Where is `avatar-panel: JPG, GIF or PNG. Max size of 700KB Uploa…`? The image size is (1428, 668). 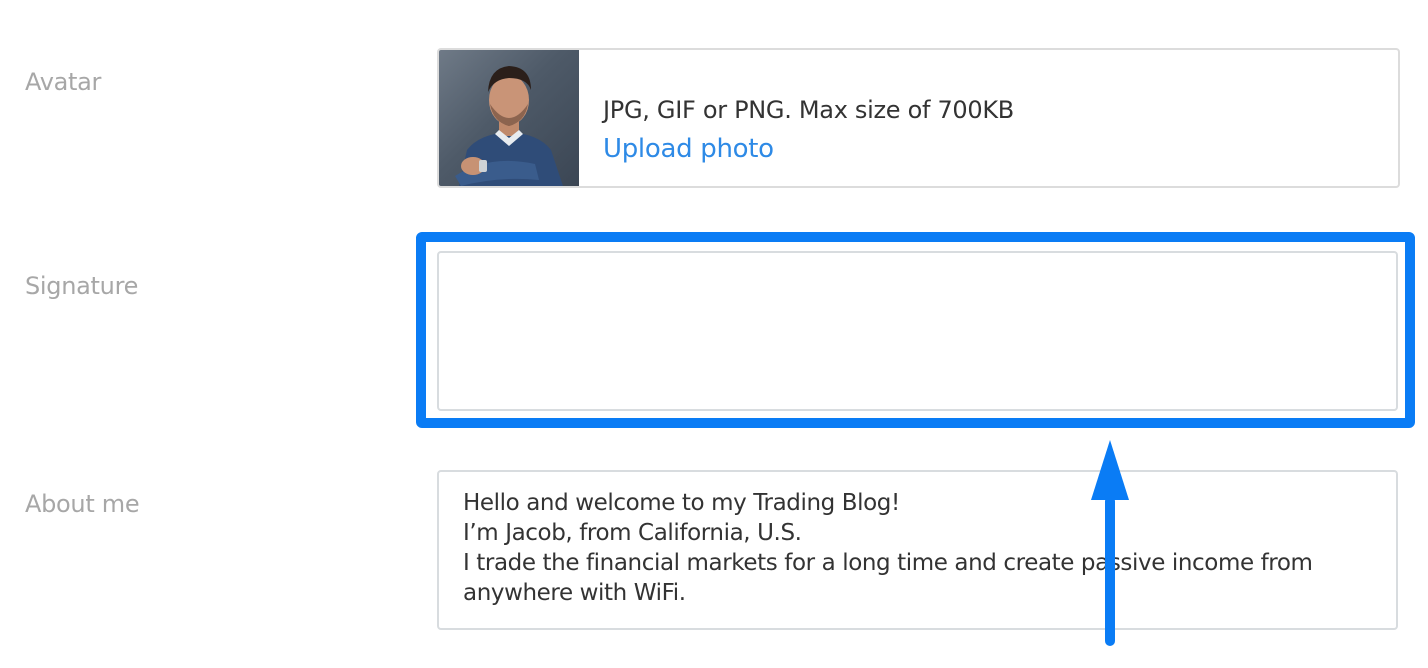
avatar-panel: JPG, GIF or PNG. Max size of 700KB Uploa… is located at coordinates (918, 118).